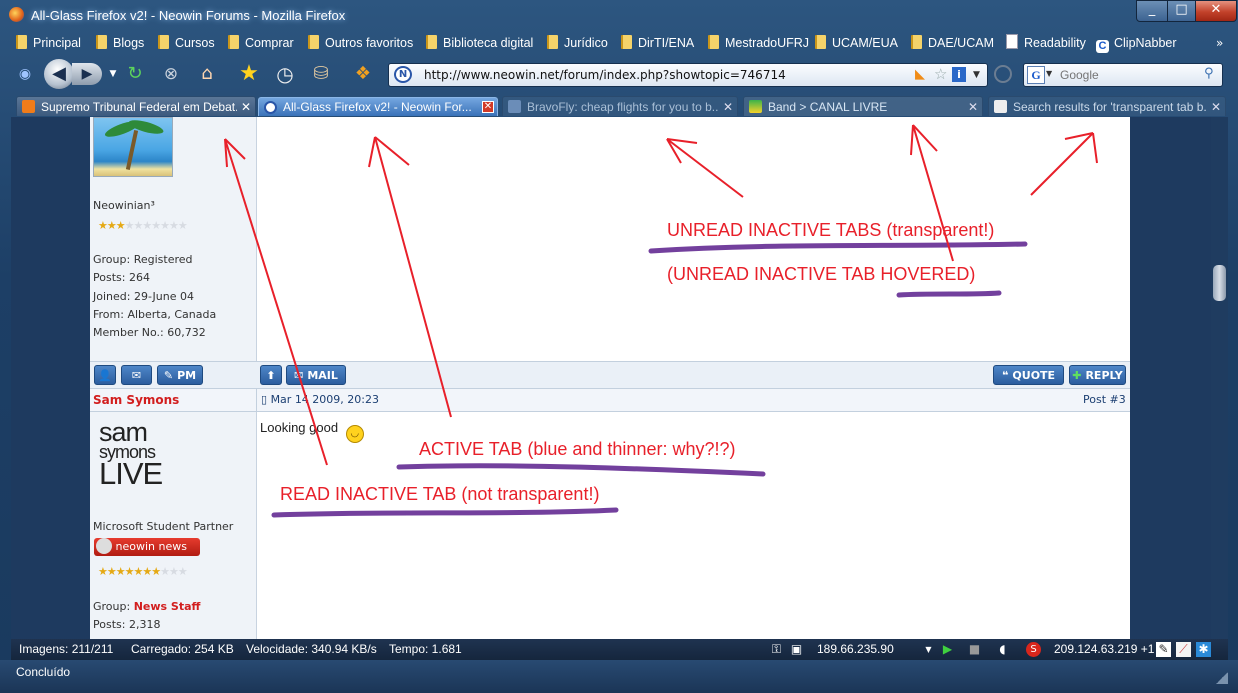 The image size is (1238, 693). I want to click on url-input, so click(659, 75).